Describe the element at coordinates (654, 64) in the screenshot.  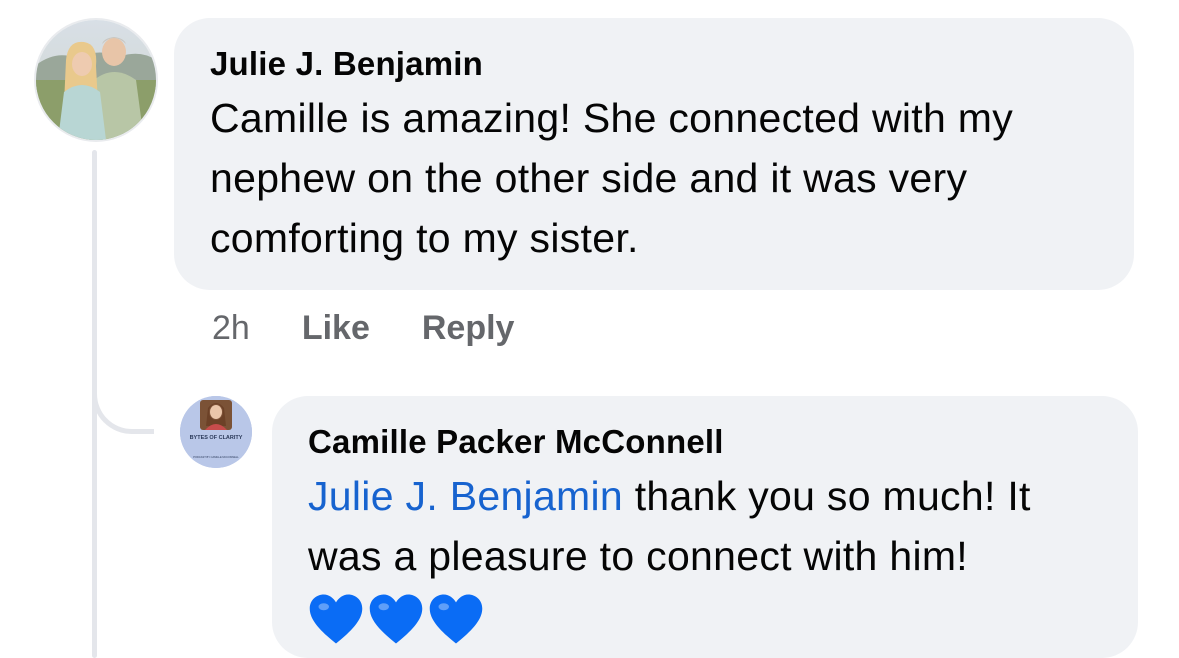
I see `comment-author: Julie J. Benjamin` at that location.